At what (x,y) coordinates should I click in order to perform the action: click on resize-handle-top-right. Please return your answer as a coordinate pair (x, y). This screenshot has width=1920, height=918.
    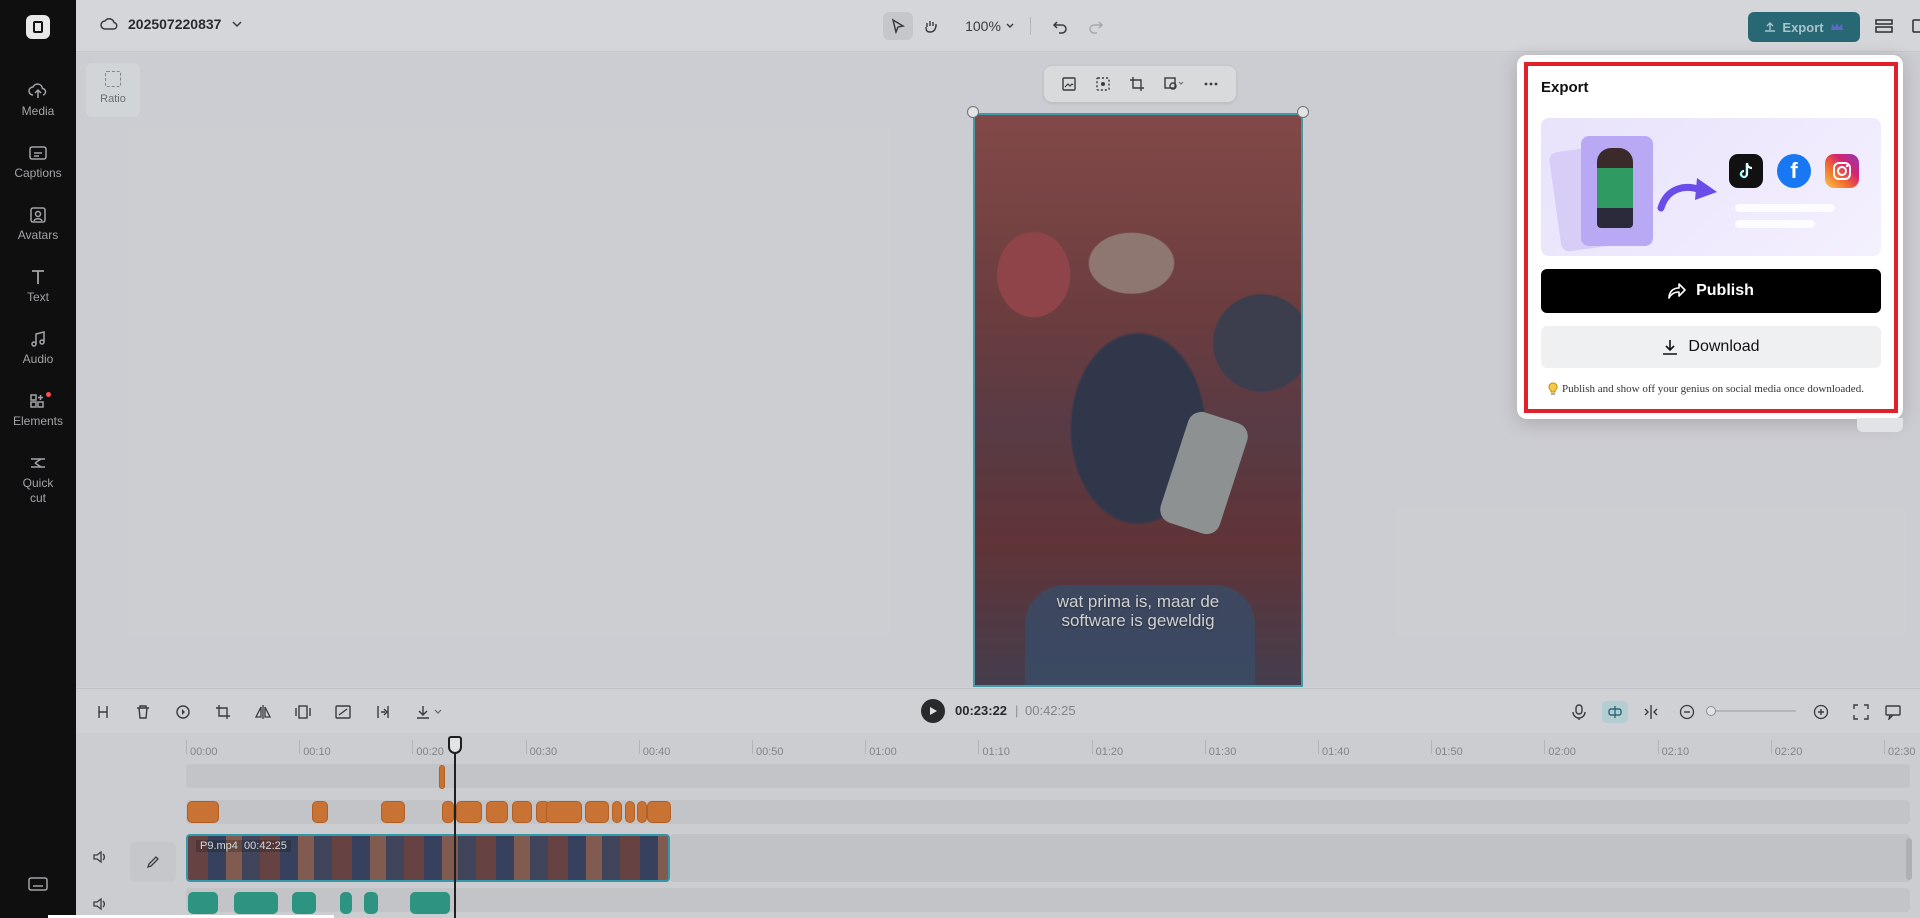
    Looking at the image, I should click on (1303, 112).